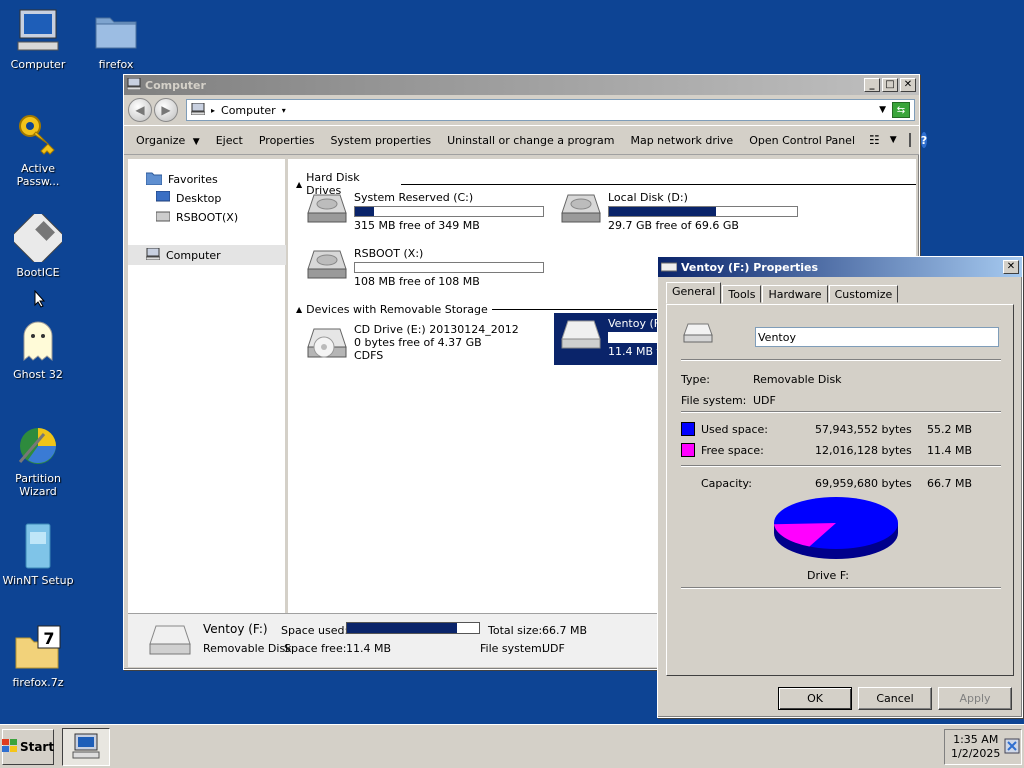 This screenshot has width=1024, height=768. I want to click on preview-pane-icon, so click(909, 140).